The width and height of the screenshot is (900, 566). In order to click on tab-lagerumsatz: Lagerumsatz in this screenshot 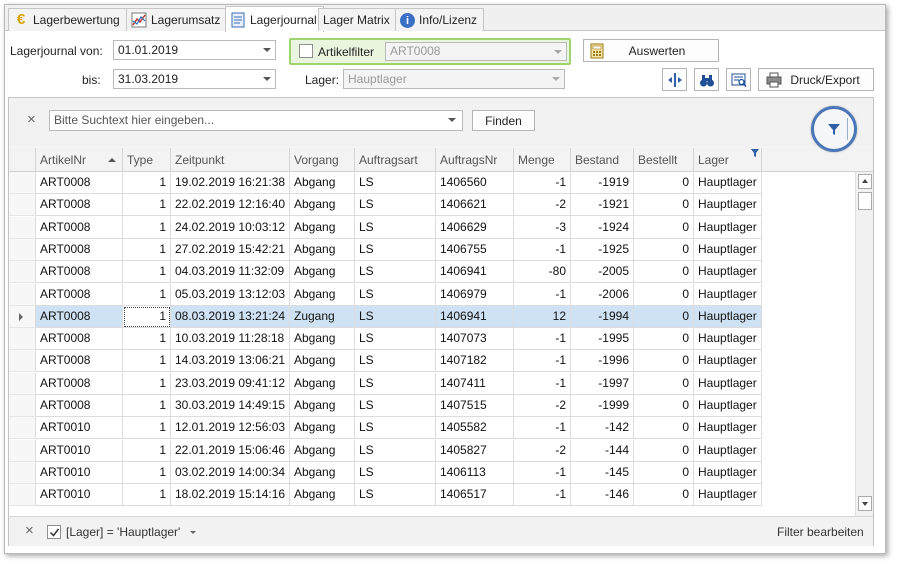, I will do `click(177, 19)`.